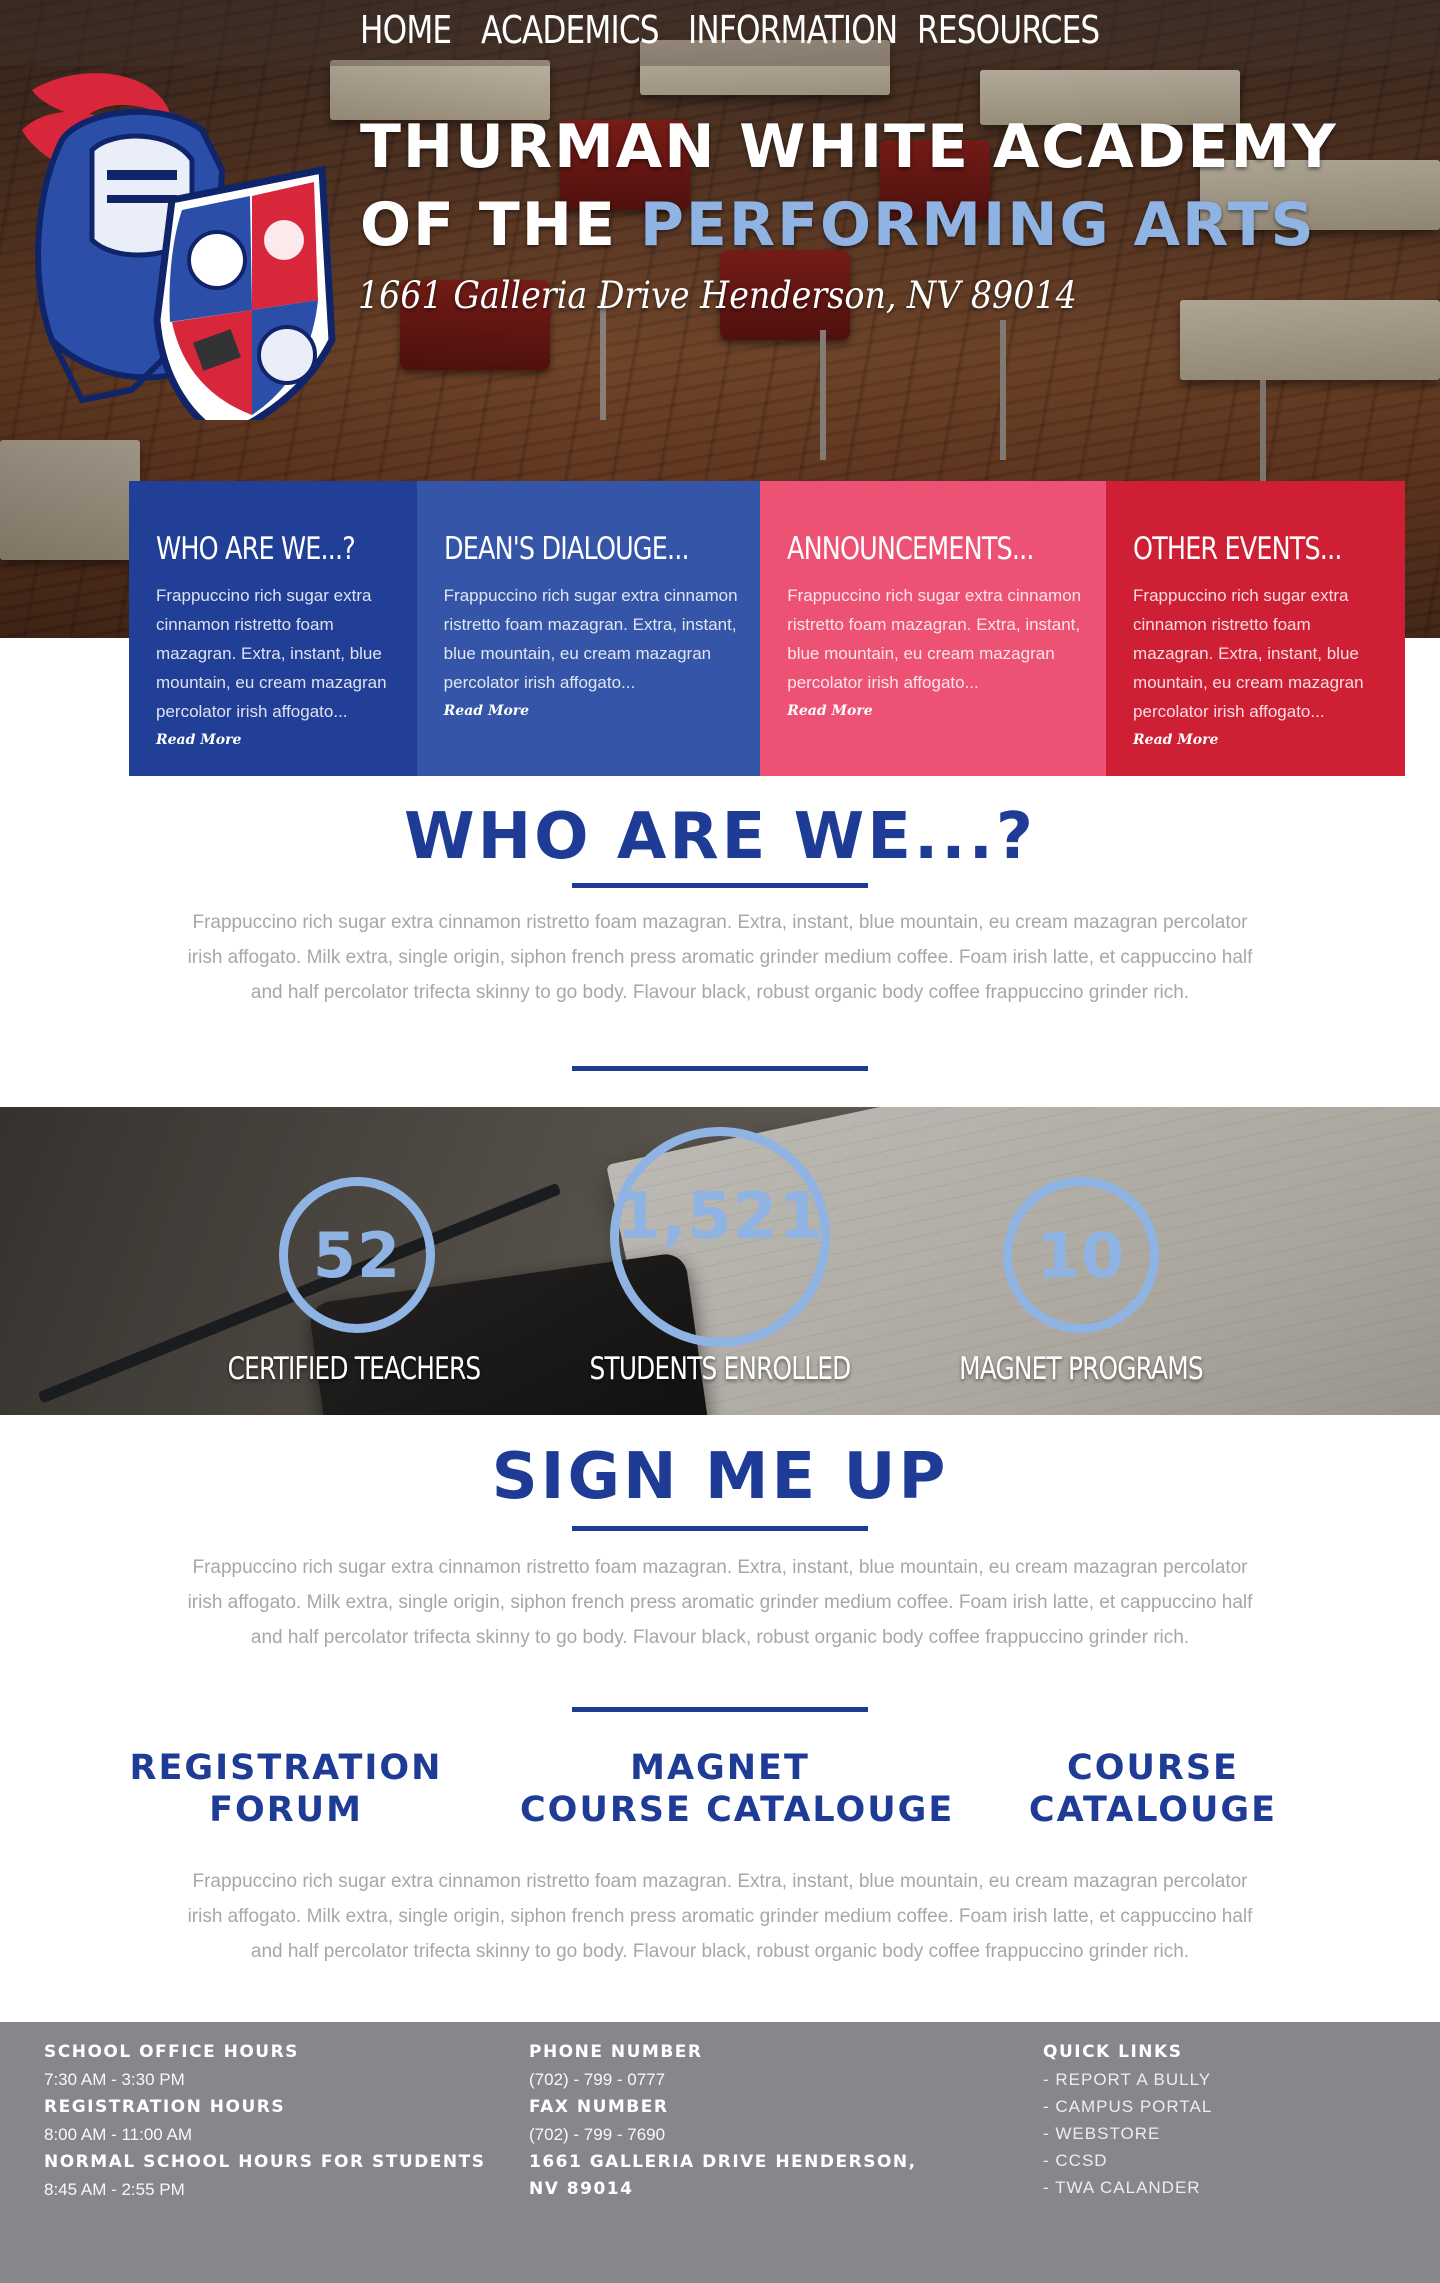 The width and height of the screenshot is (1440, 2283). Describe the element at coordinates (720, 1217) in the screenshot. I see `stat-number: 1,521` at that location.